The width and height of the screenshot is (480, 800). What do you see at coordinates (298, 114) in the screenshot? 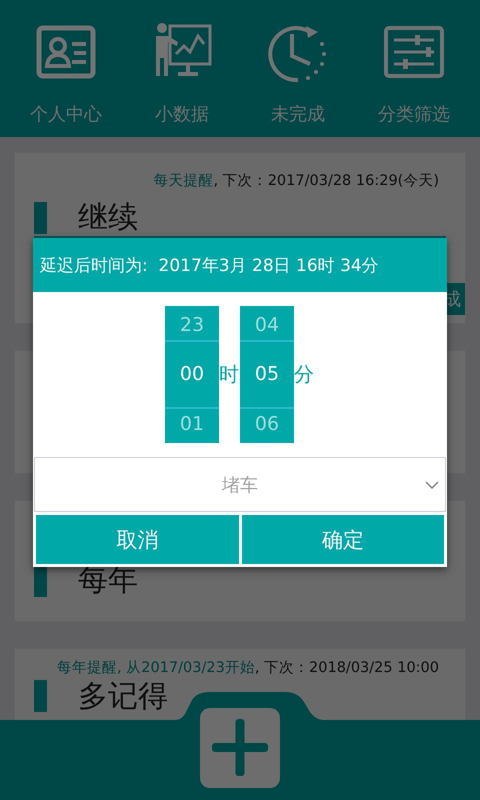
I see `nav-label: 未完成` at bounding box center [298, 114].